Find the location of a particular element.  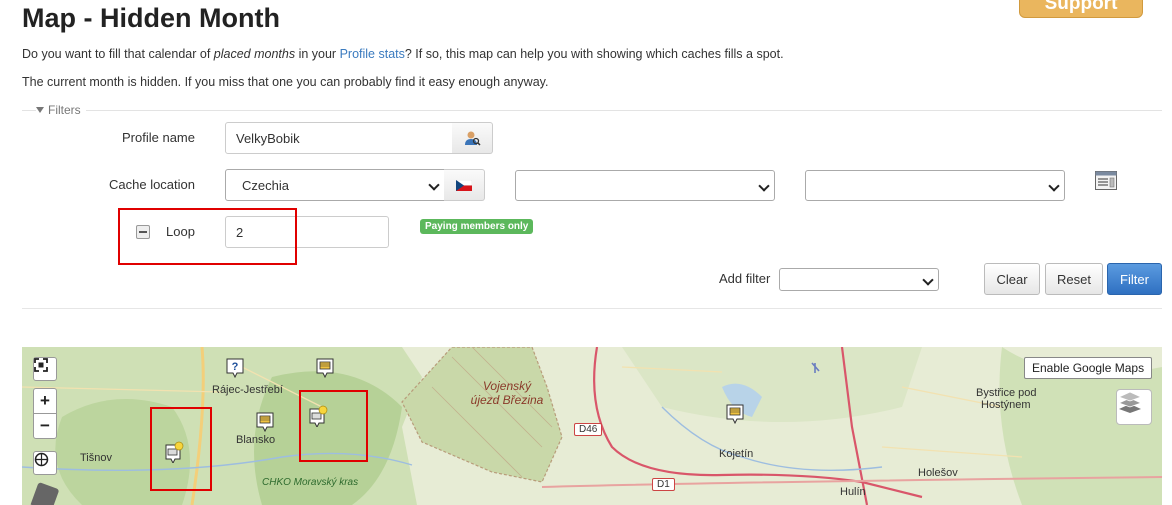

place-label: Kojetín is located at coordinates (736, 454).